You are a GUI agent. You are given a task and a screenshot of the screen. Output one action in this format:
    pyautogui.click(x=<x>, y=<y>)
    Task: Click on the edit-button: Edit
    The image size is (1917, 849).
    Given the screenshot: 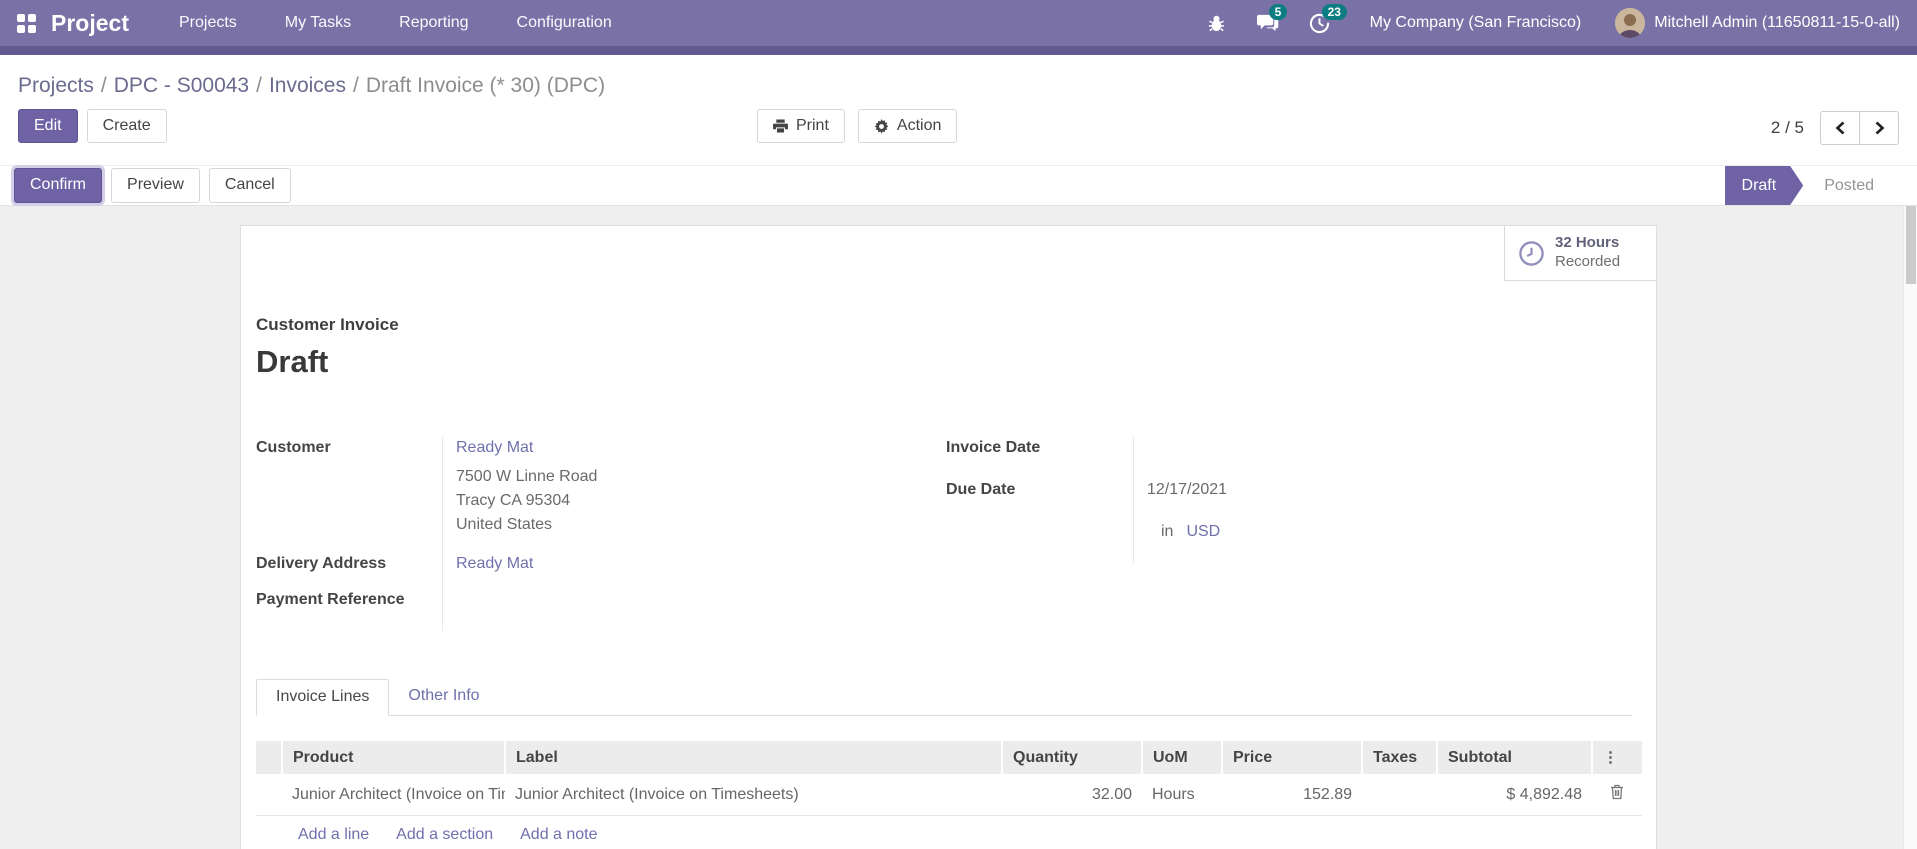 What is the action you would take?
    pyautogui.click(x=48, y=126)
    